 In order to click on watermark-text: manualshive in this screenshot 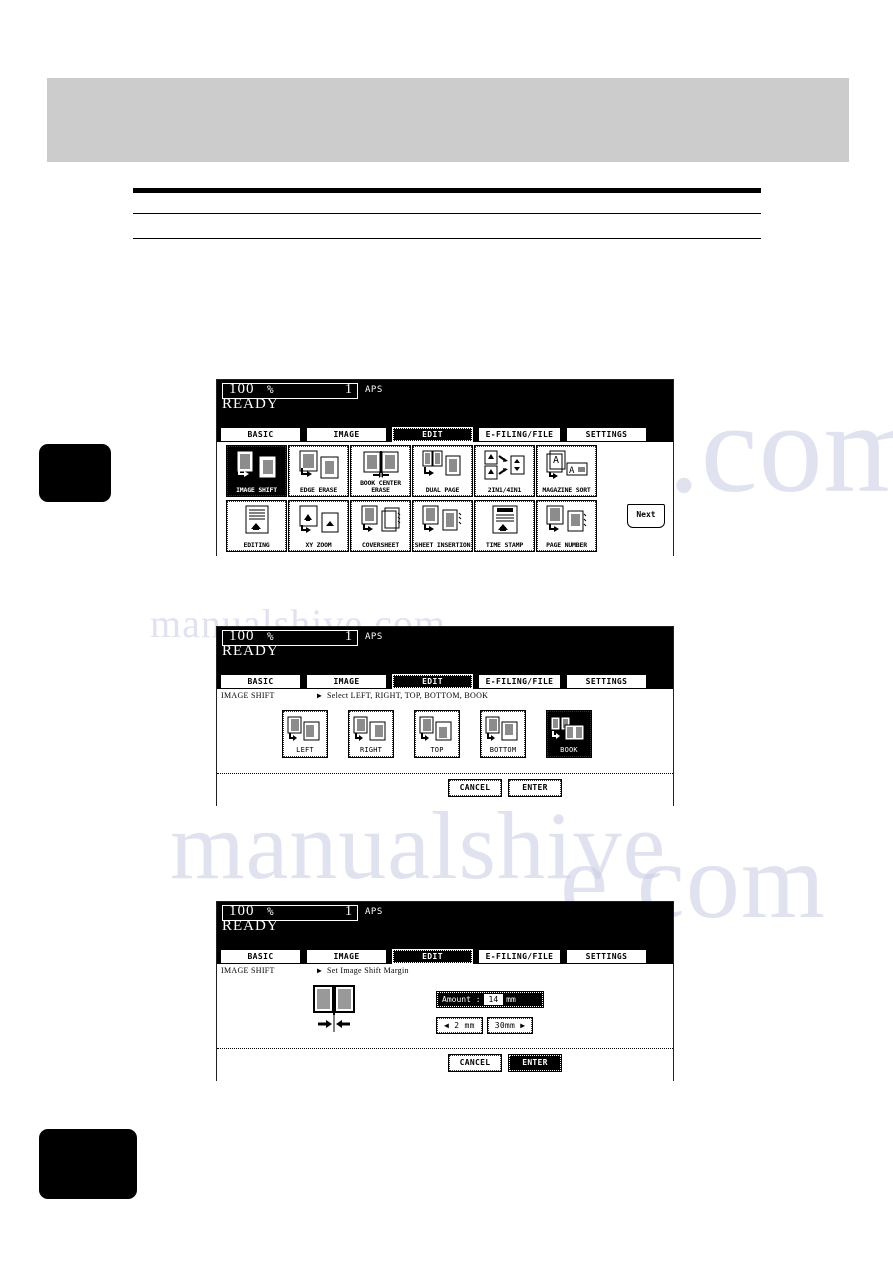, I will do `click(418, 845)`.